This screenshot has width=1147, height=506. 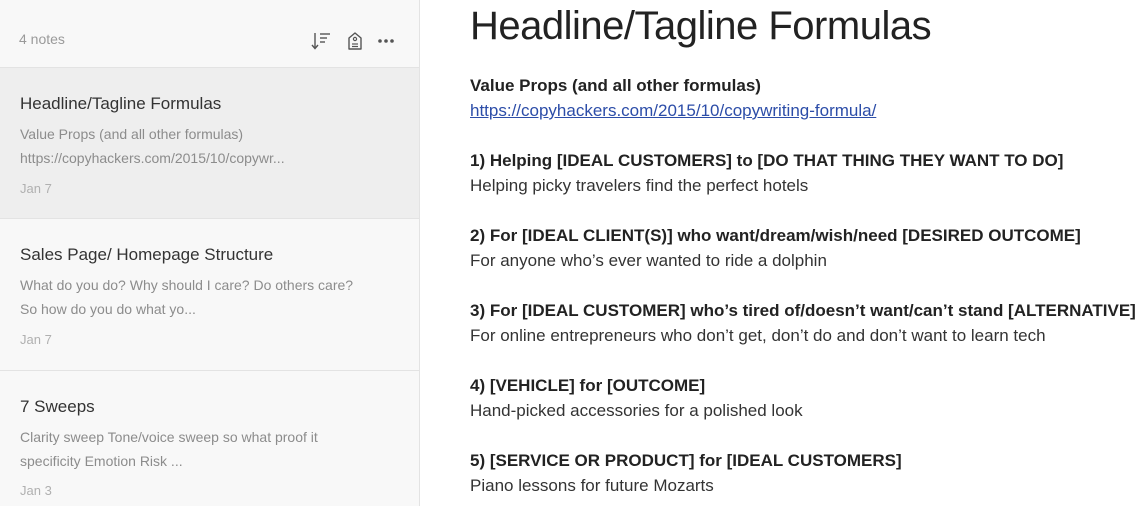 What do you see at coordinates (321, 41) in the screenshot?
I see `sort-icon` at bounding box center [321, 41].